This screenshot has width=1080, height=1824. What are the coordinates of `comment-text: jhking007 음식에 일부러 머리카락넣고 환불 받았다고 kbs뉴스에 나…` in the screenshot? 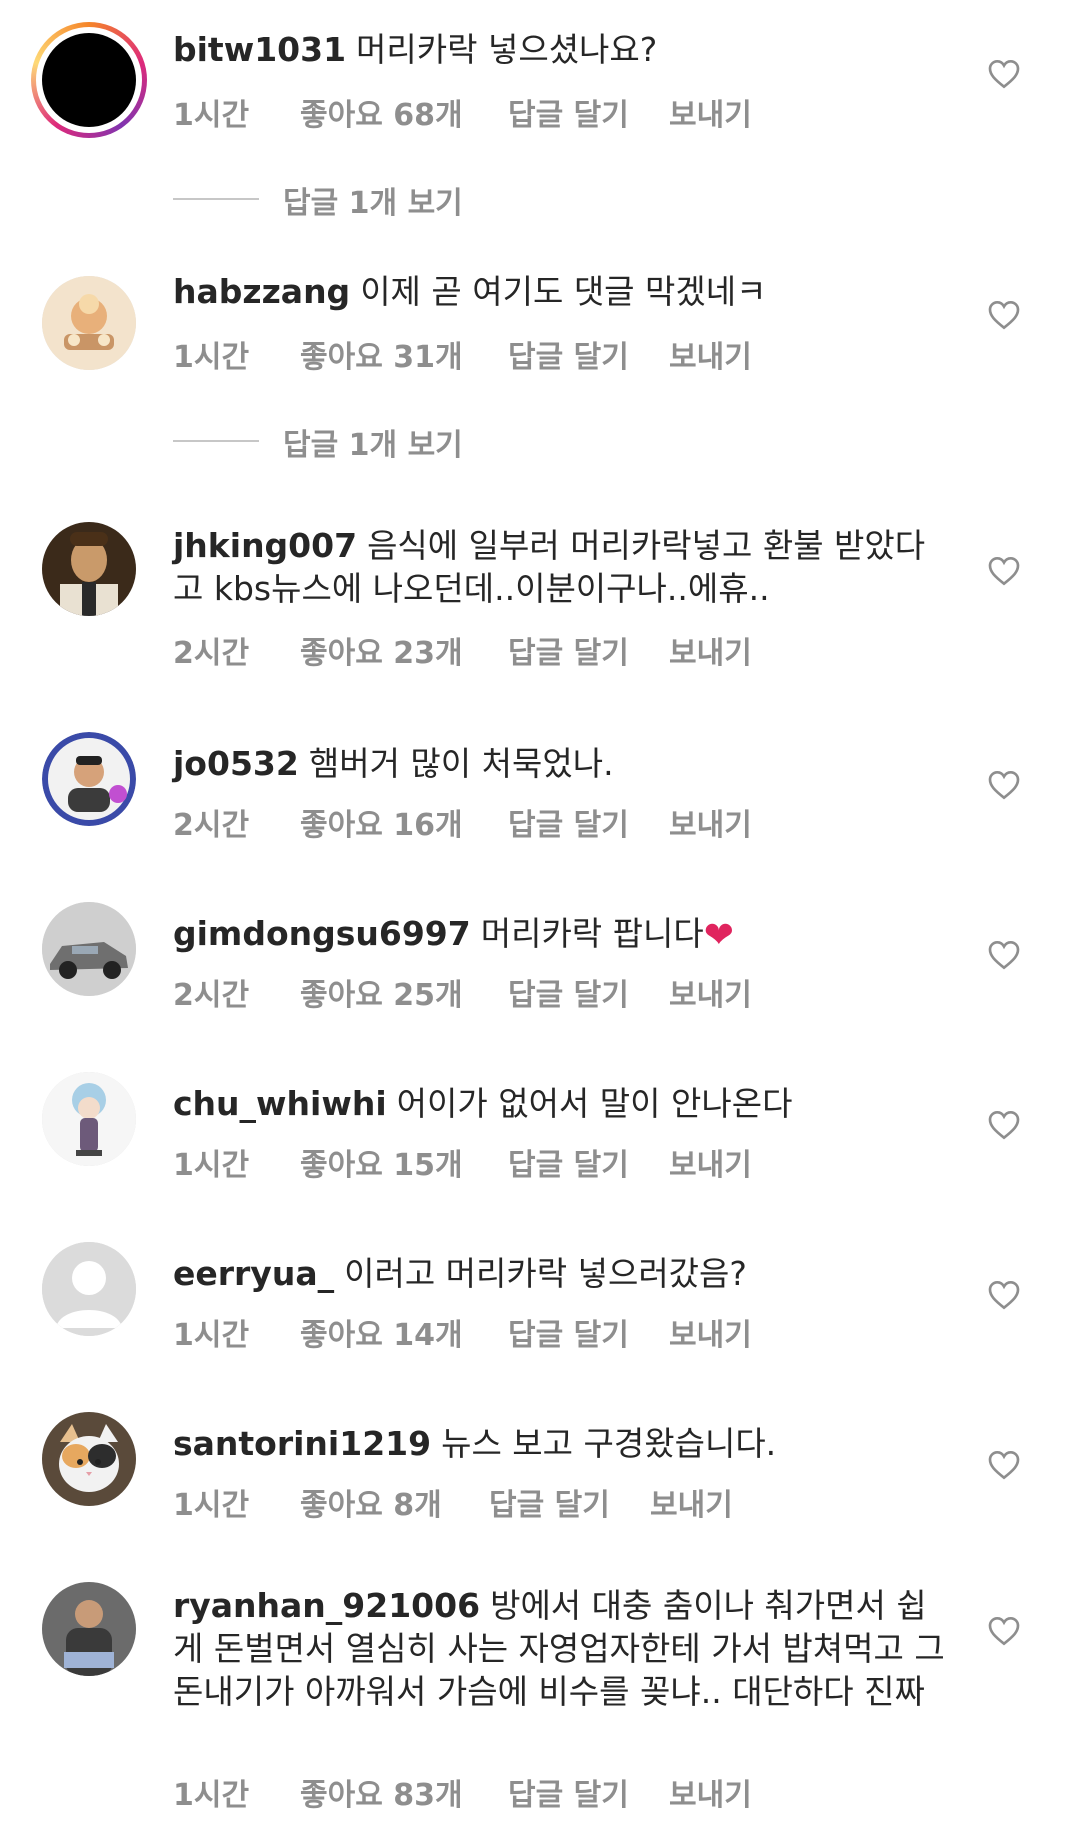 It's located at (563, 567).